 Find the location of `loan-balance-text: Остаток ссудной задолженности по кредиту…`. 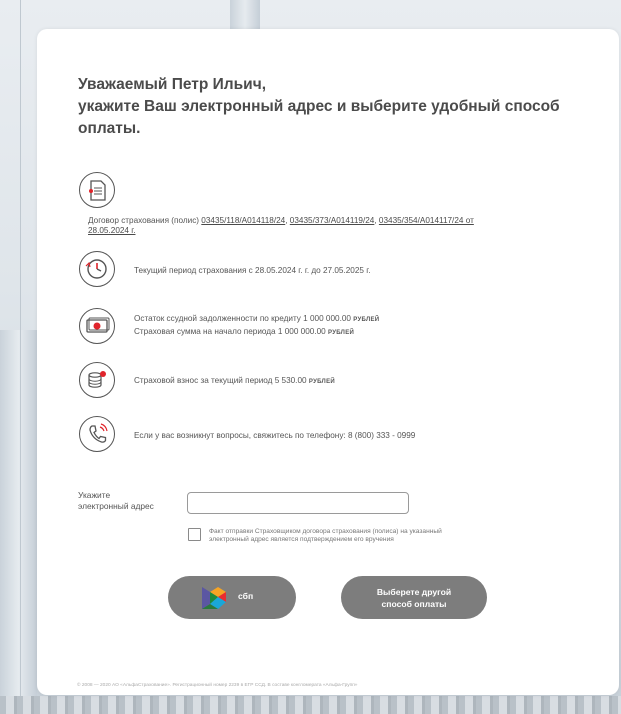

loan-balance-text: Остаток ссудной задолженности по кредиту… is located at coordinates (244, 318).